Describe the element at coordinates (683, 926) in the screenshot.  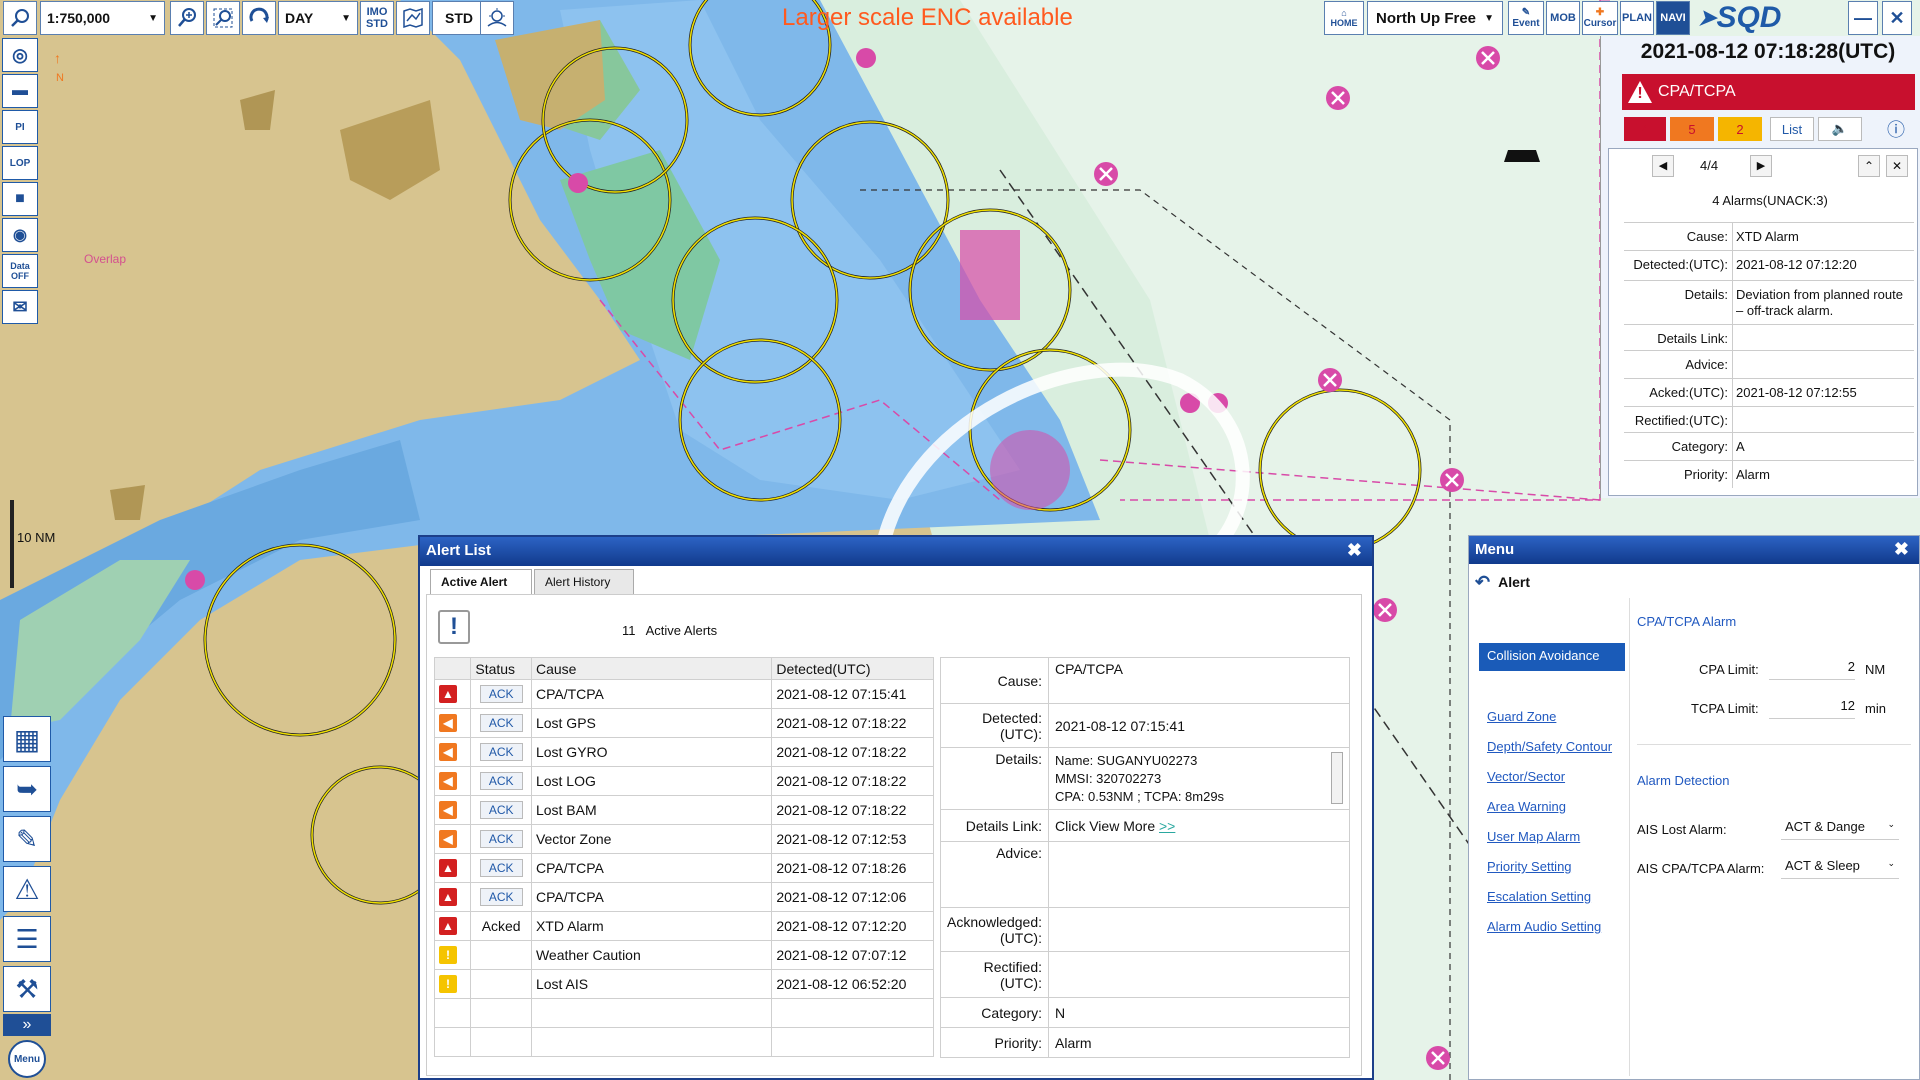
I see `table-row: ▲ Acked XTD Alarm 2021-08-12 07:12:20` at that location.